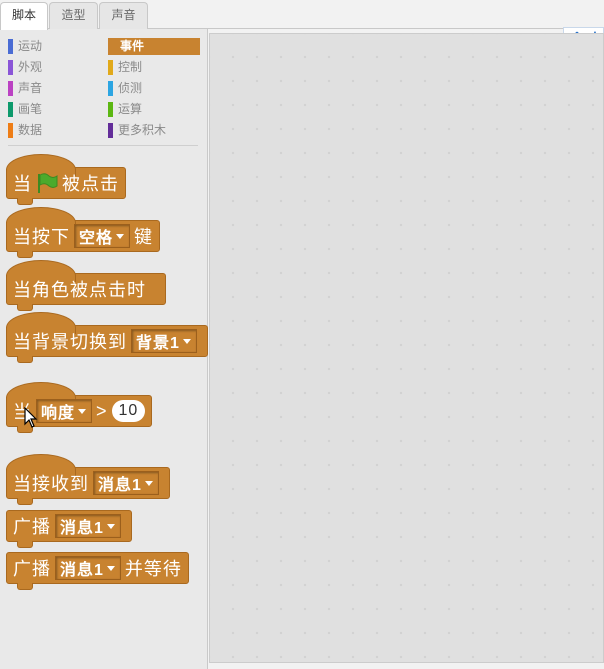  Describe the element at coordinates (51, 484) in the screenshot. I see `block-text: 当接收到` at that location.